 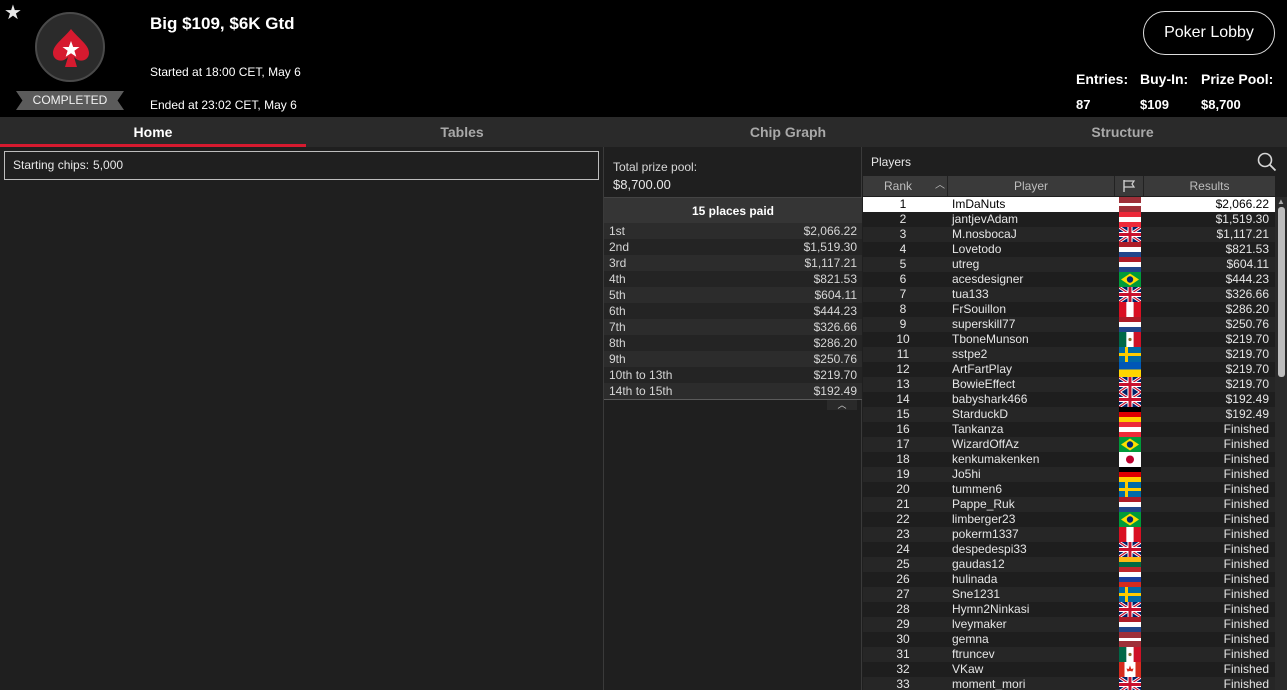 What do you see at coordinates (1069, 414) in the screenshot?
I see `player-row: 15 StarduckD $192.49` at bounding box center [1069, 414].